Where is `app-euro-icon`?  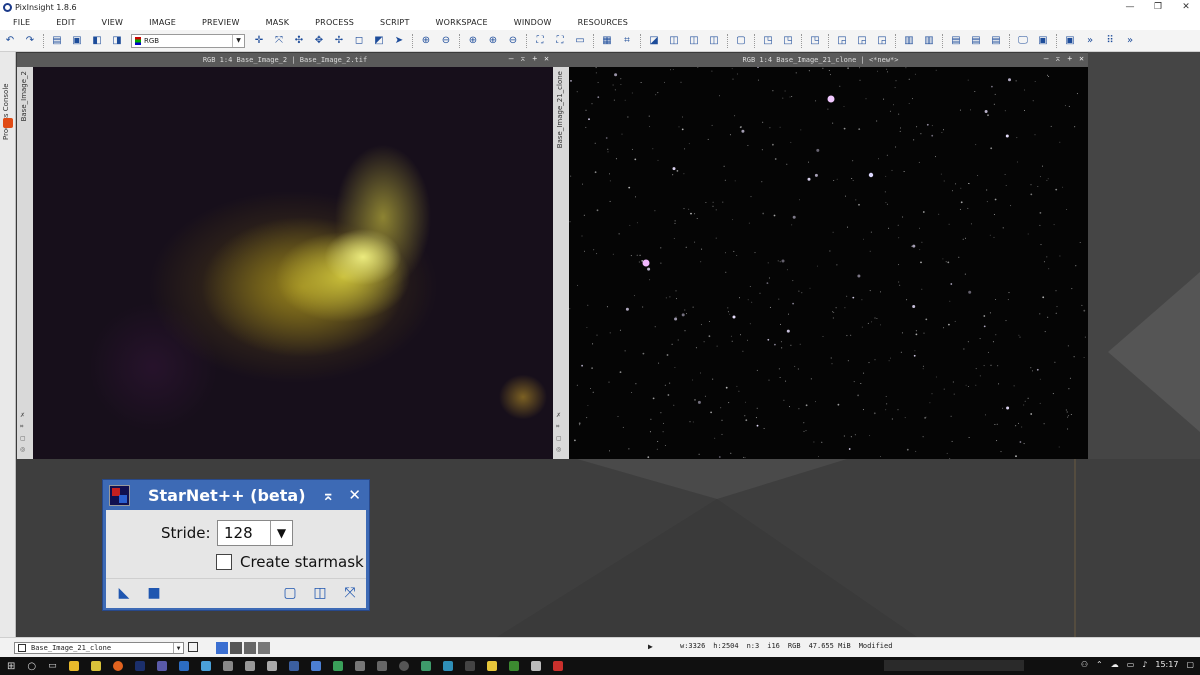
app-euro-icon is located at coordinates (469, 666).